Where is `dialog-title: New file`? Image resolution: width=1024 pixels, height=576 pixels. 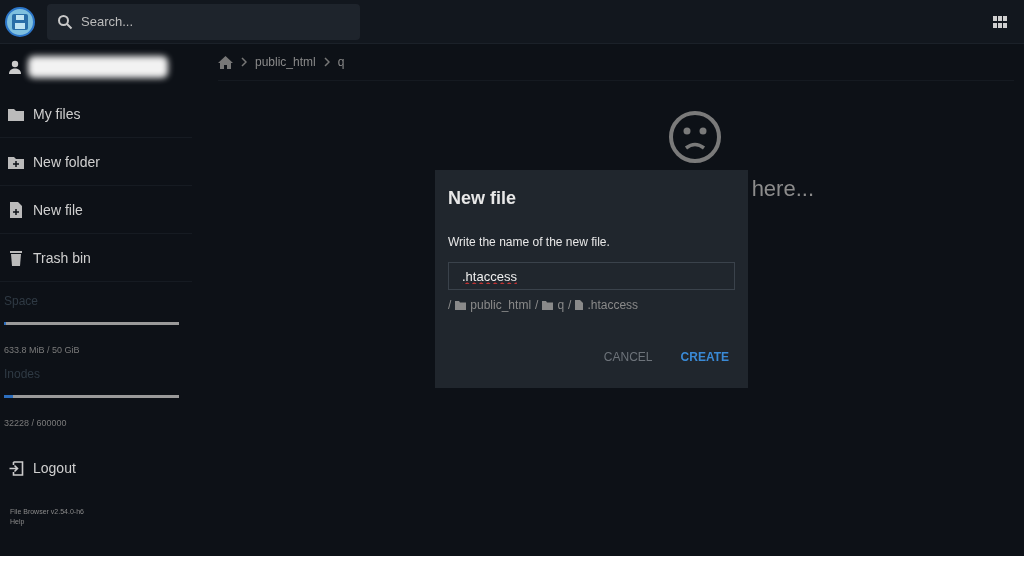
dialog-title: New file is located at coordinates (483, 198).